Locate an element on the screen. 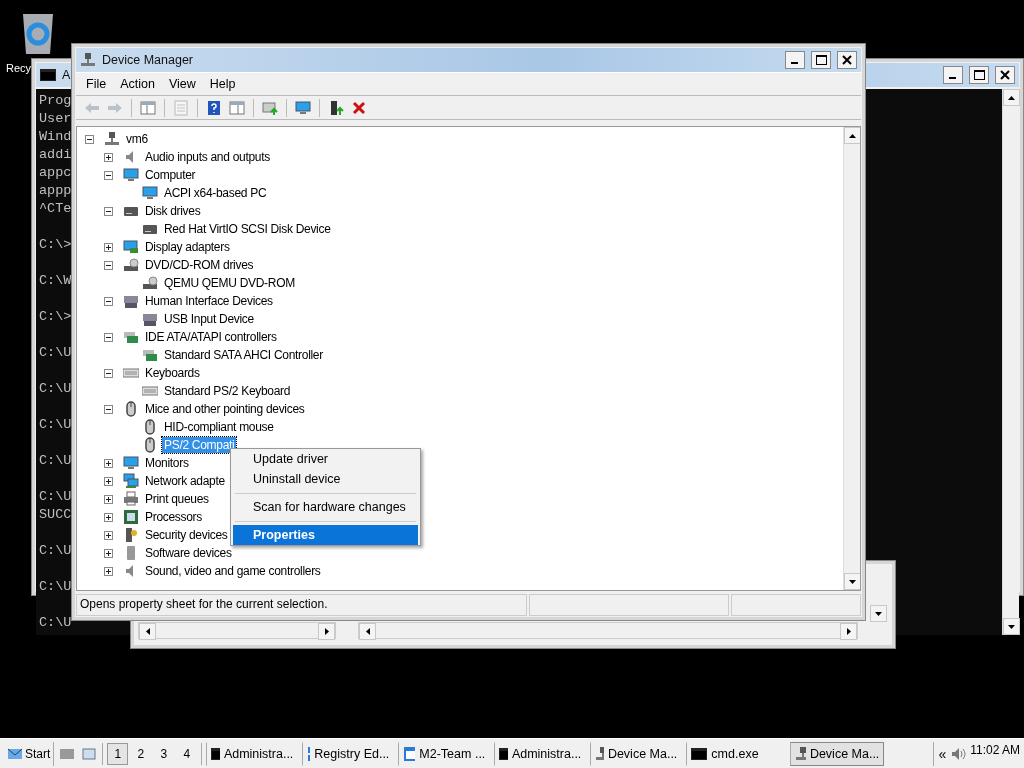 This screenshot has width=1024, height=768. tree-item: Monitors is located at coordinates (167, 463).